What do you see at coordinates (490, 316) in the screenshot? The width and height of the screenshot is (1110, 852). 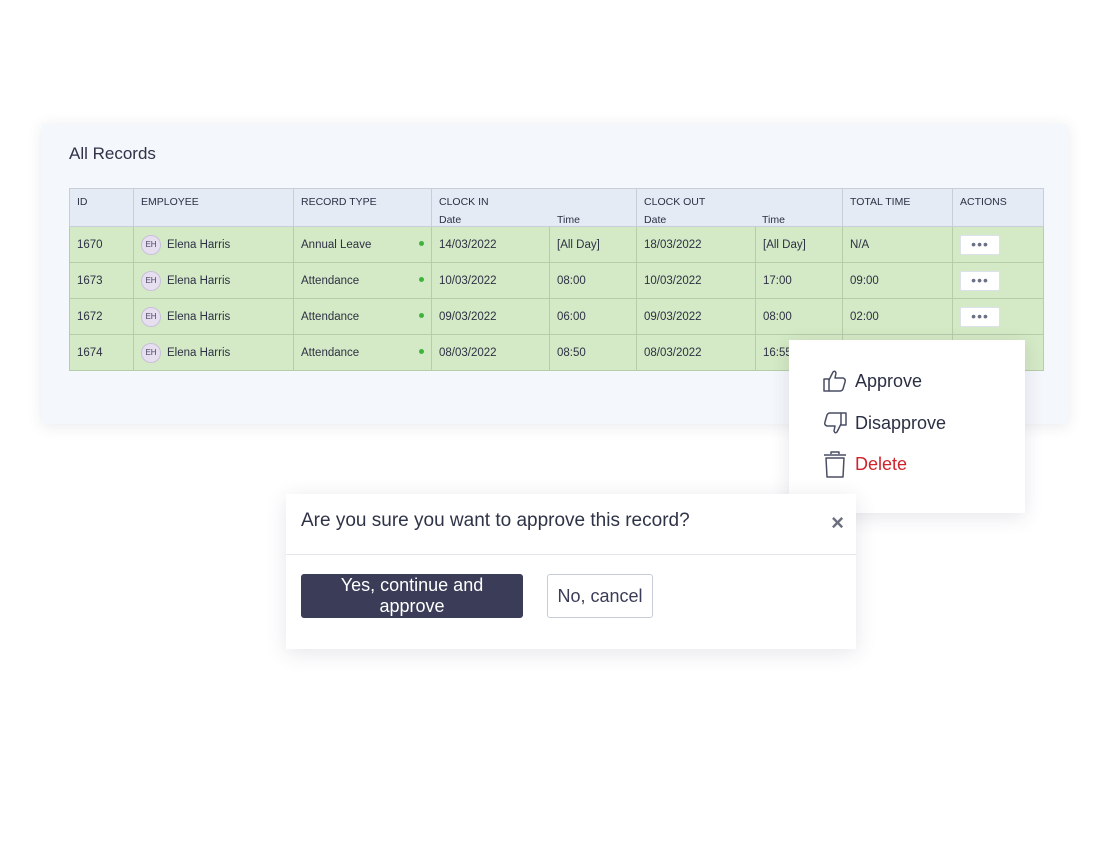 I see `cell-clock-in-date: 09/03/2022` at bounding box center [490, 316].